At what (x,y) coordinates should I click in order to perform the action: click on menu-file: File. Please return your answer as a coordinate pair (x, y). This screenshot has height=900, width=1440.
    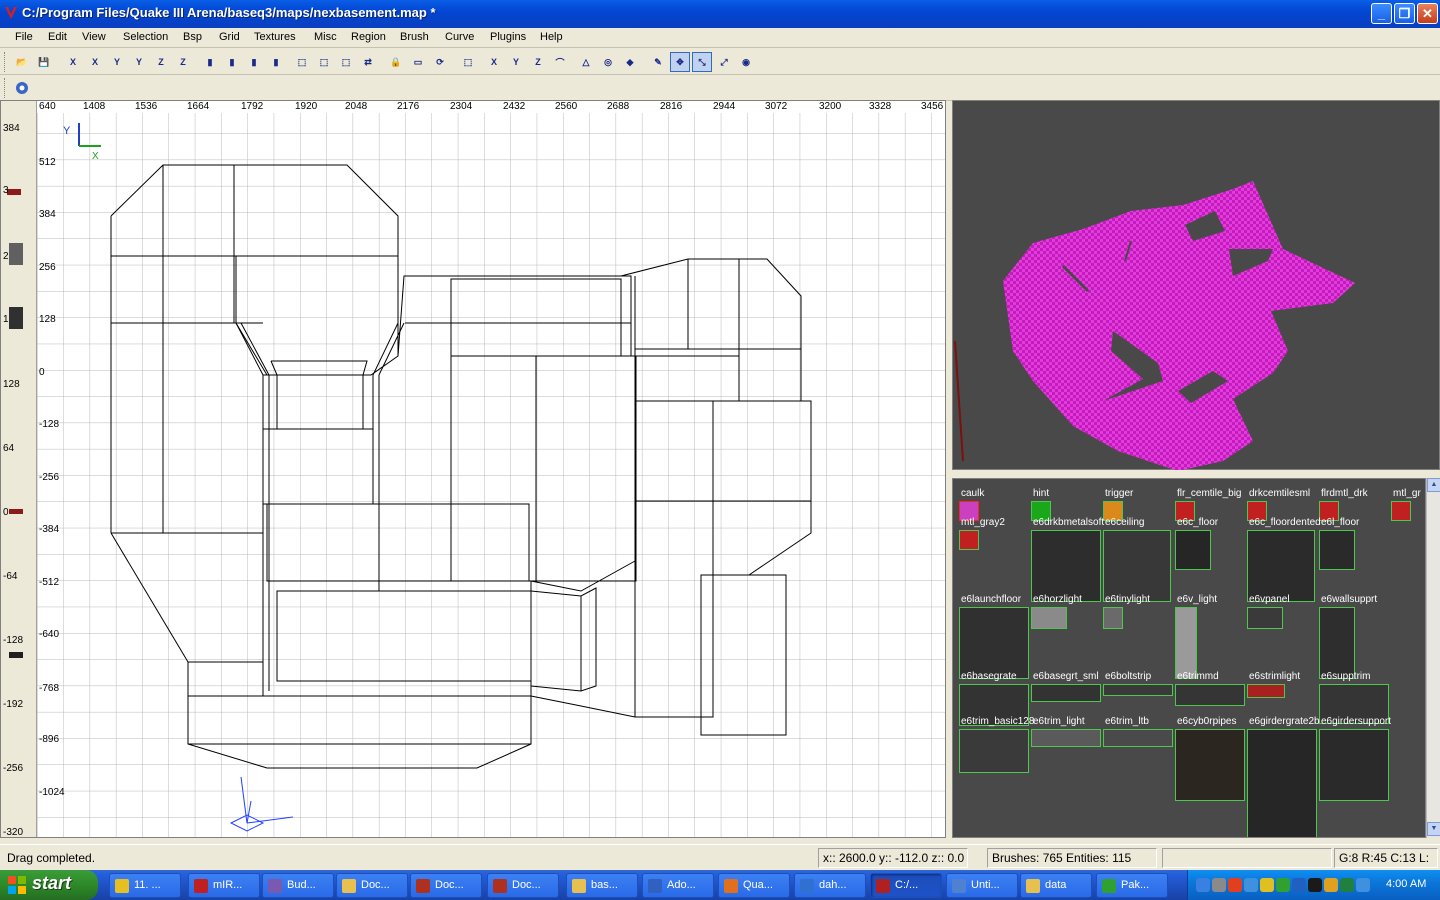
    Looking at the image, I should click on (24, 37).